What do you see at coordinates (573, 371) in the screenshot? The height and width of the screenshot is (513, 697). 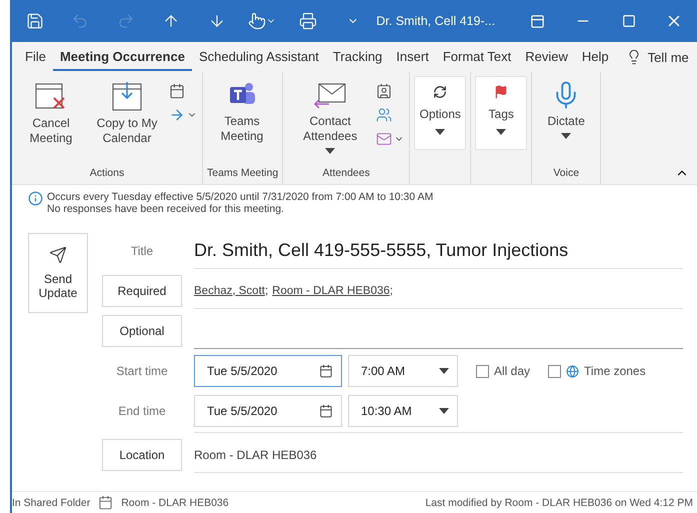 I see `globe-icon` at bounding box center [573, 371].